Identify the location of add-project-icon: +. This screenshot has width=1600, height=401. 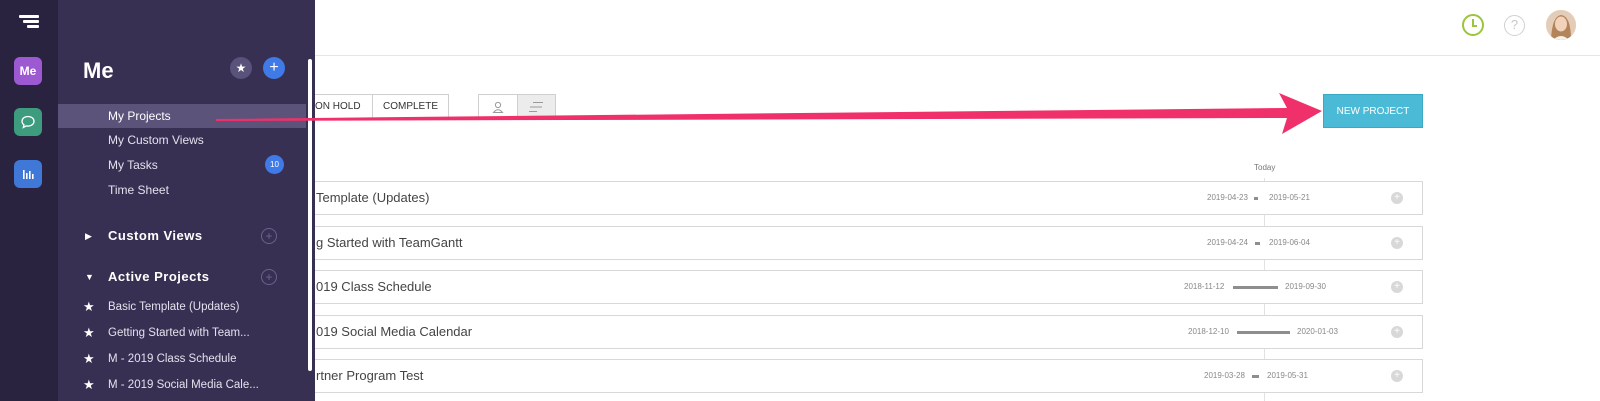
(269, 277).